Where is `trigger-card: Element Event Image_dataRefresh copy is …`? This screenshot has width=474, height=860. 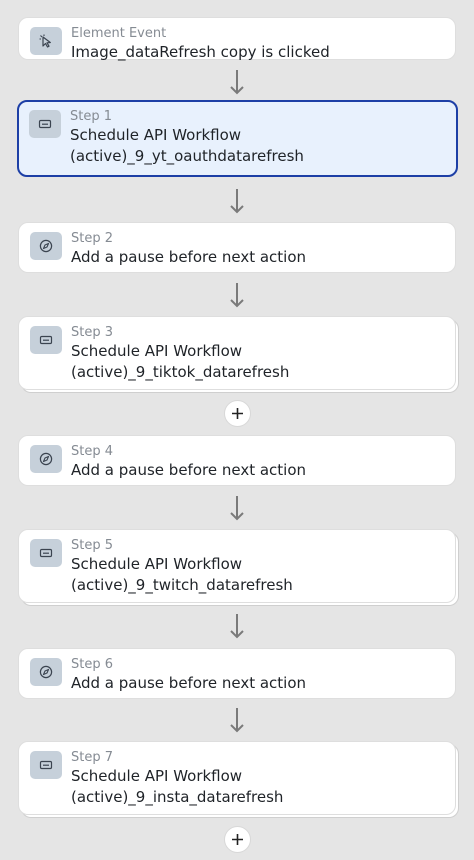 trigger-card: Element Event Image_dataRefresh copy is … is located at coordinates (237, 39).